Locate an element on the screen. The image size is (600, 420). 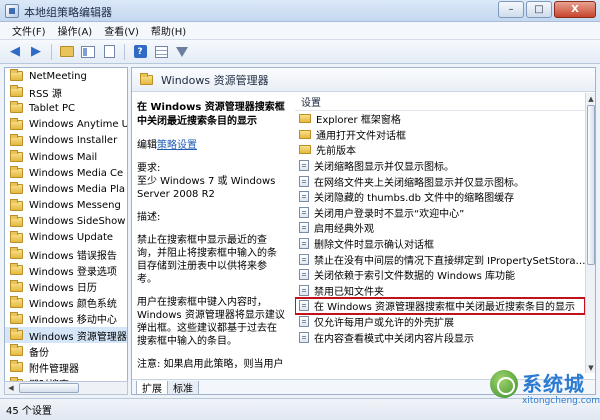
tree-item: Windows 日历 is located at coordinates (66, 286).